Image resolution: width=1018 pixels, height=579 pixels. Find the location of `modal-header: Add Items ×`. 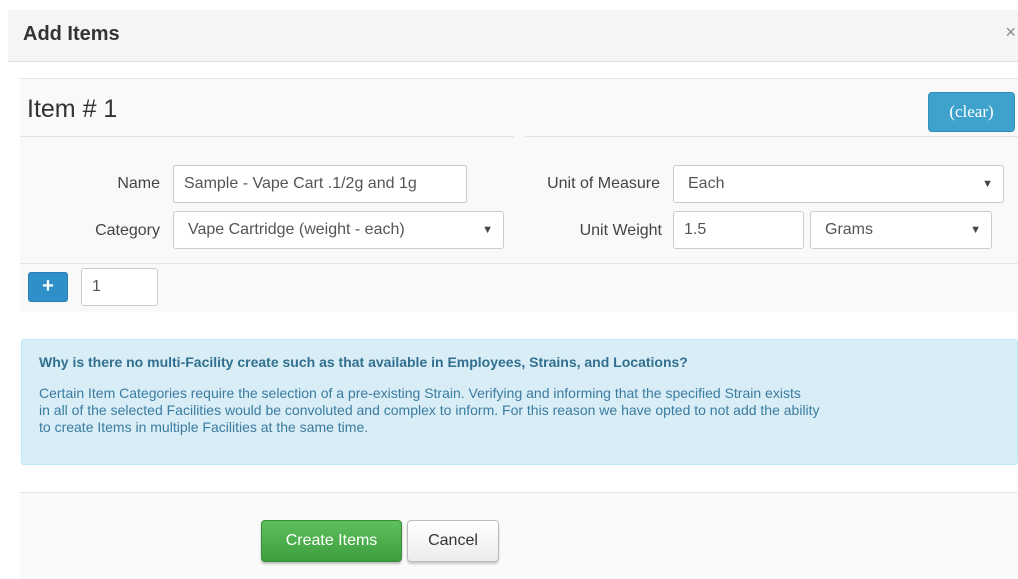

modal-header: Add Items × is located at coordinates (513, 36).